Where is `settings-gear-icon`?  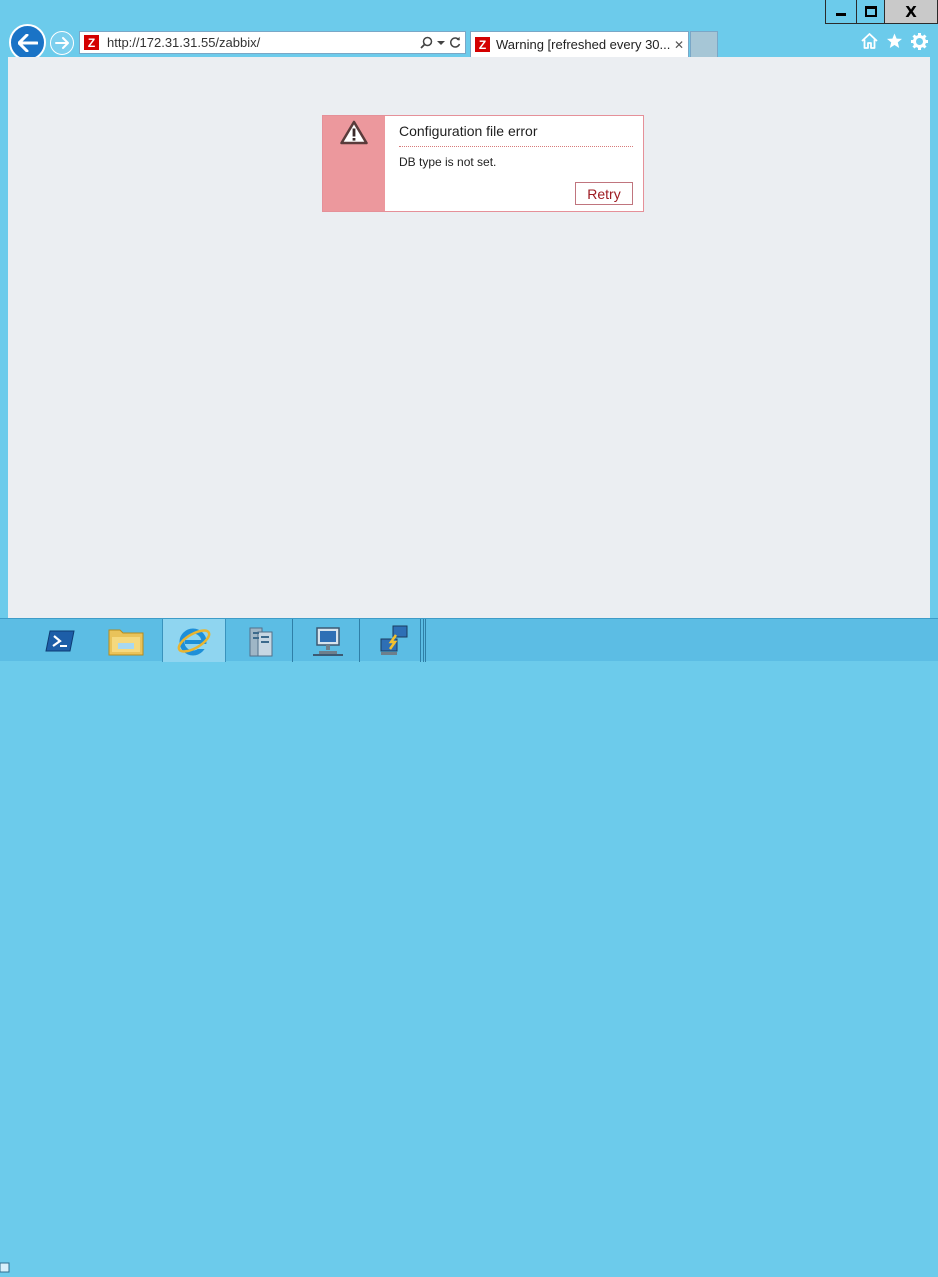 settings-gear-icon is located at coordinates (919, 41).